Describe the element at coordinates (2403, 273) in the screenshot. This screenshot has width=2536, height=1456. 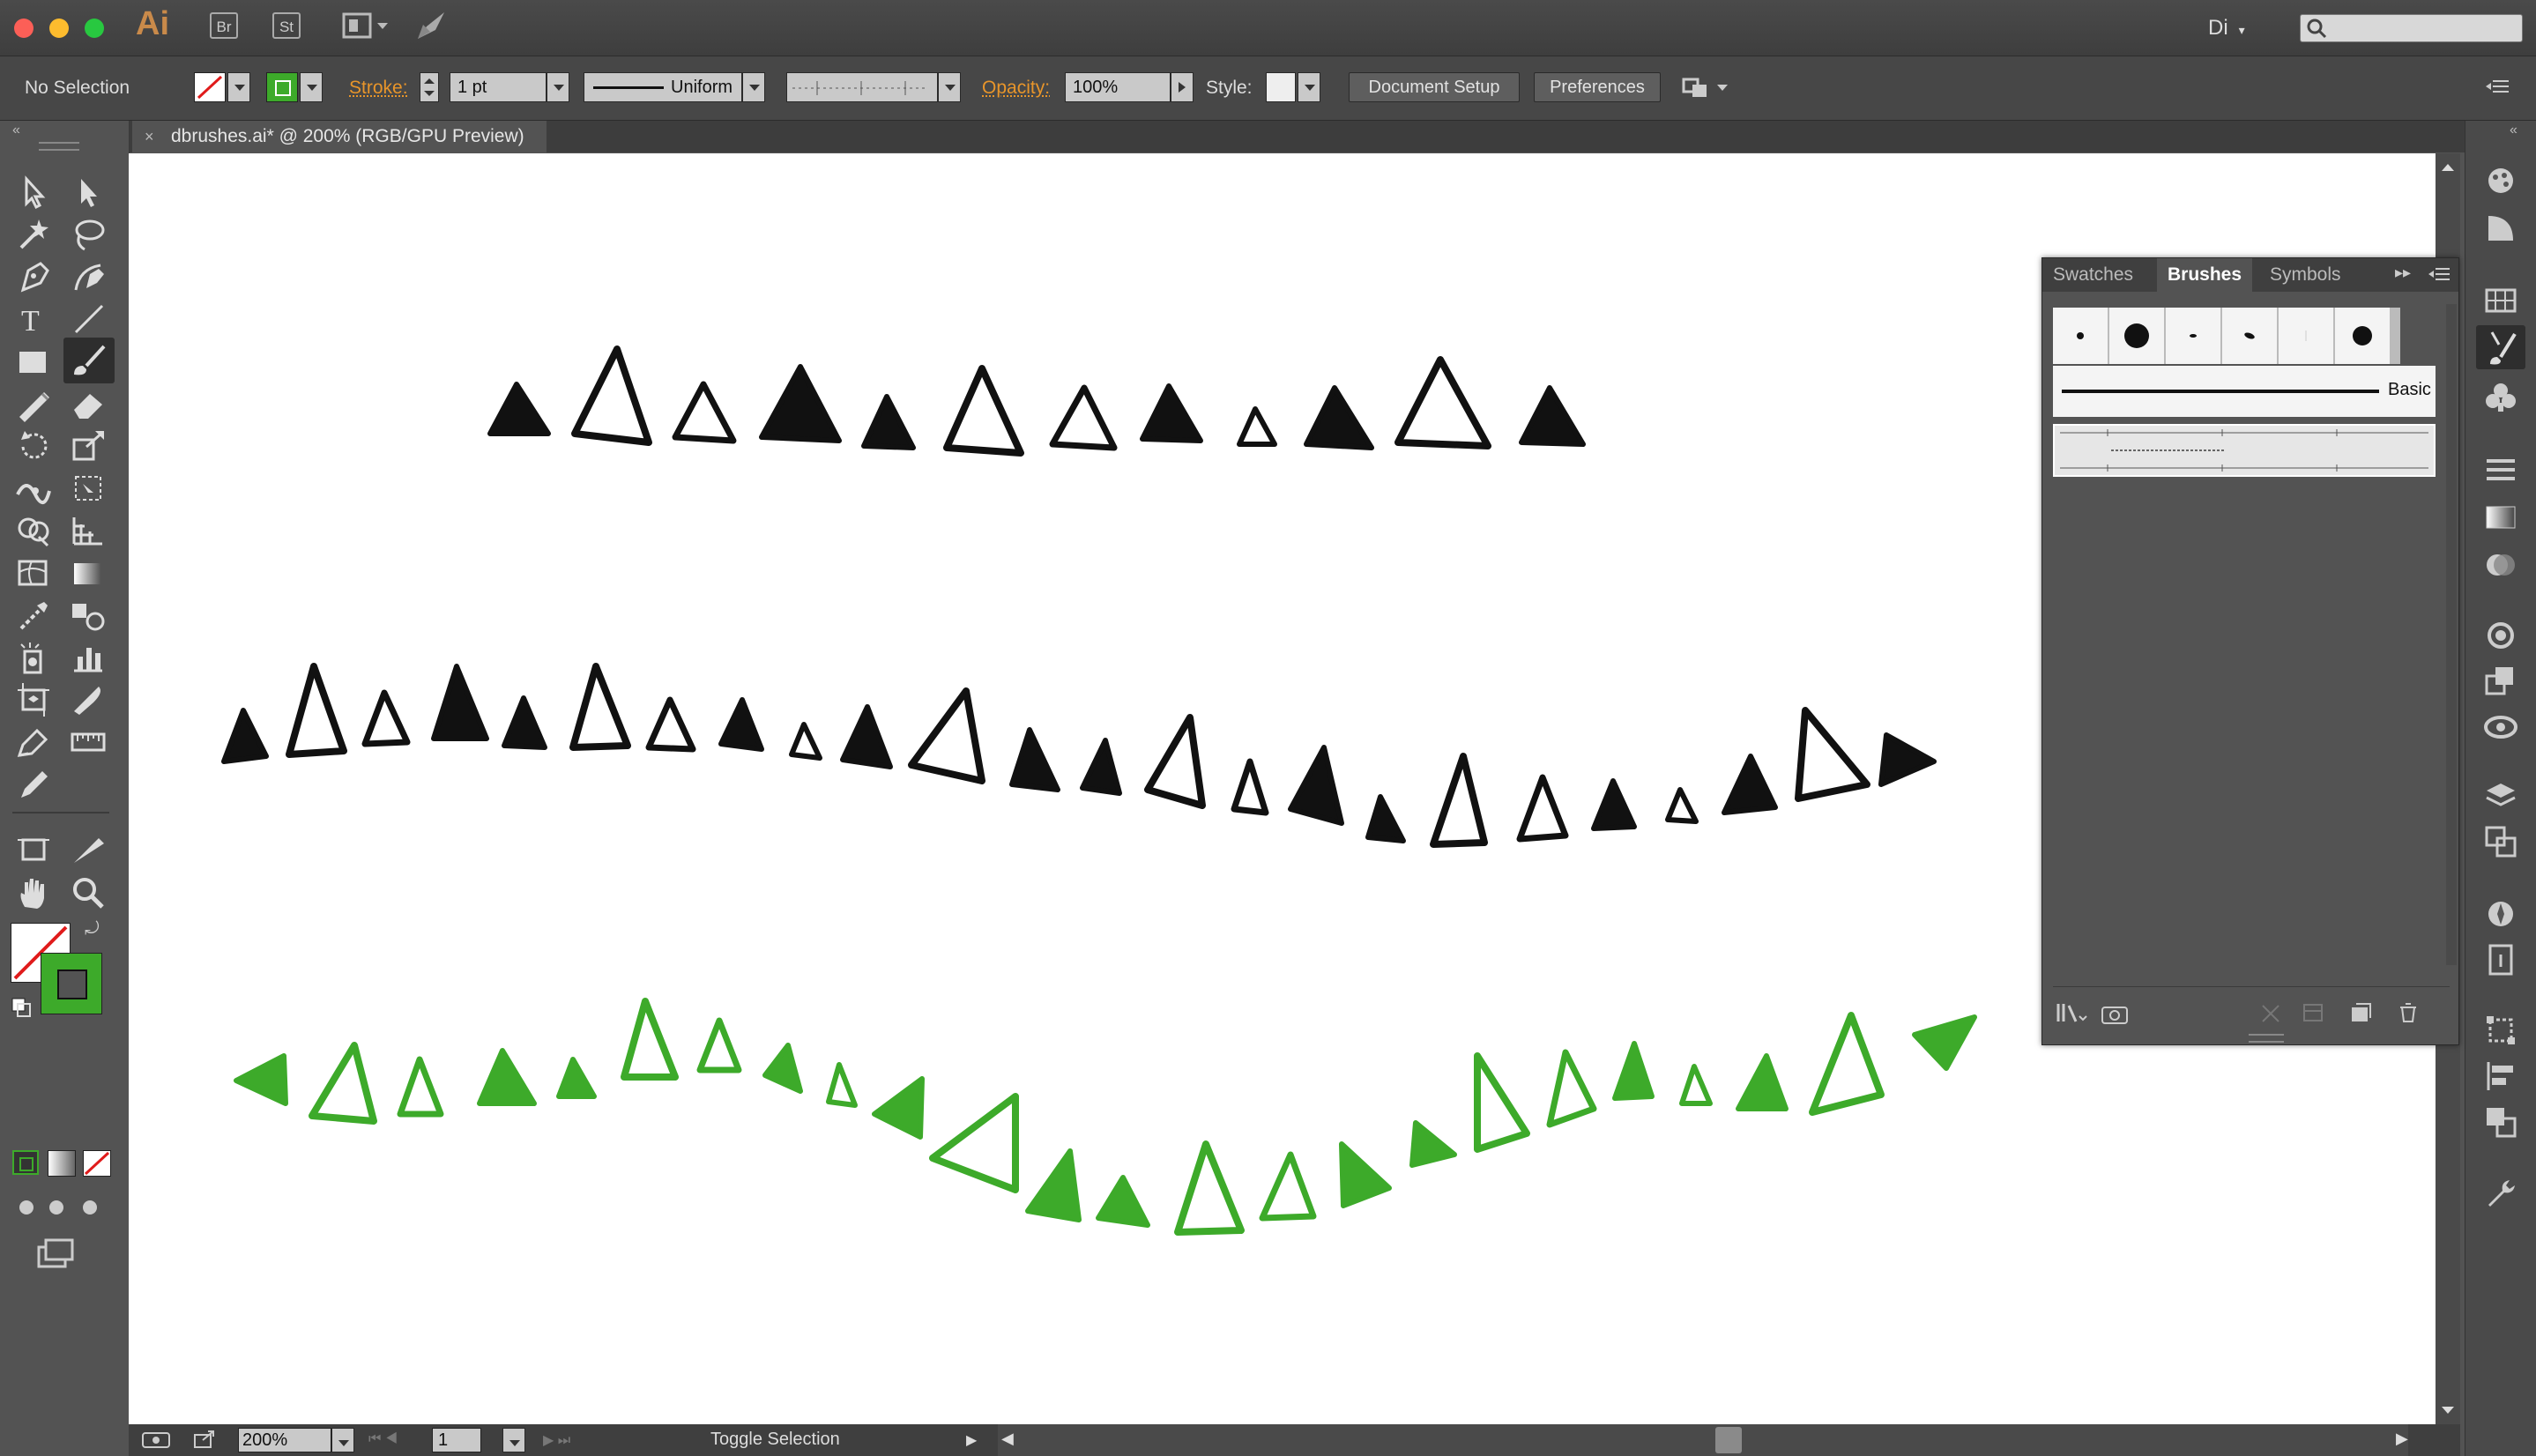
I see `expand-panel-icon: ▸▸` at that location.